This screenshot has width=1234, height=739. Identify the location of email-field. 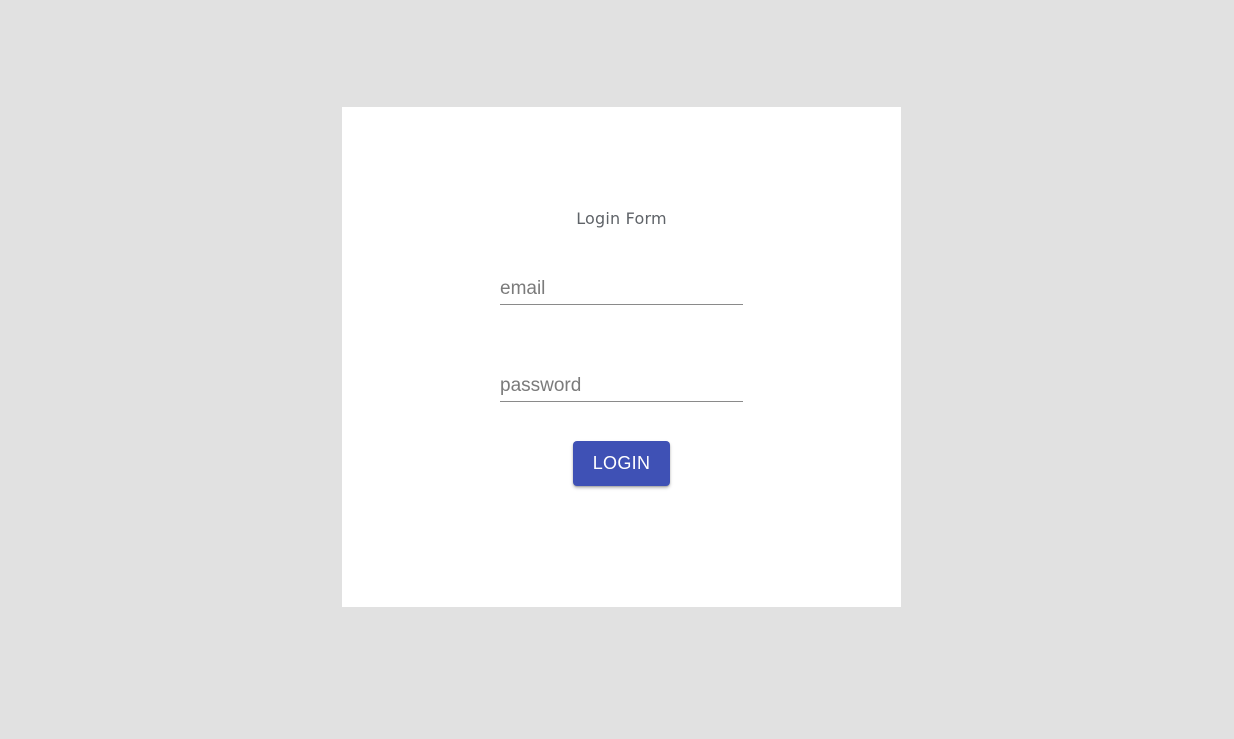
(621, 289).